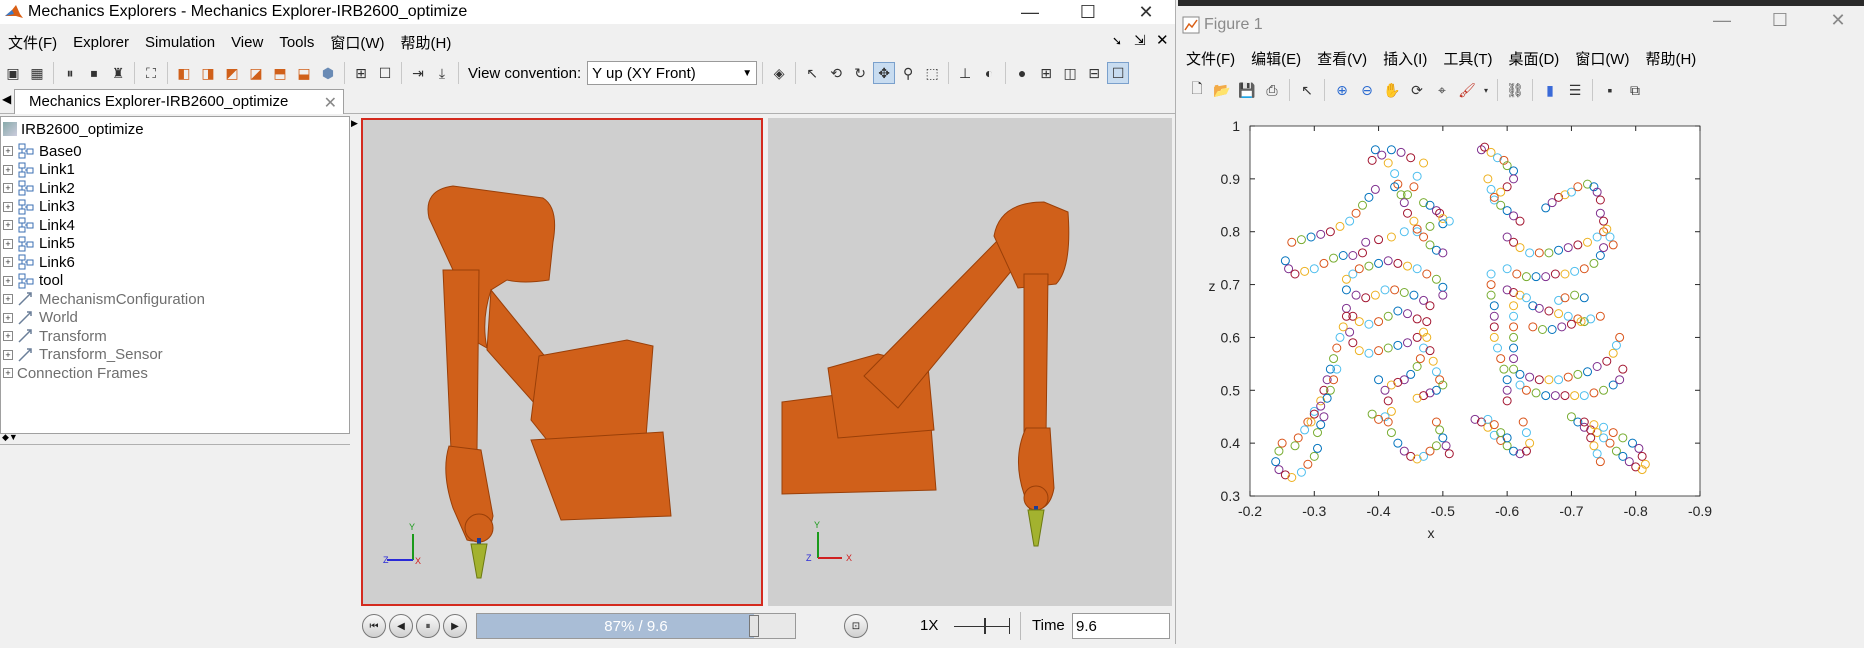  What do you see at coordinates (1475, 311) in the screenshot?
I see `plot-area` at bounding box center [1475, 311].